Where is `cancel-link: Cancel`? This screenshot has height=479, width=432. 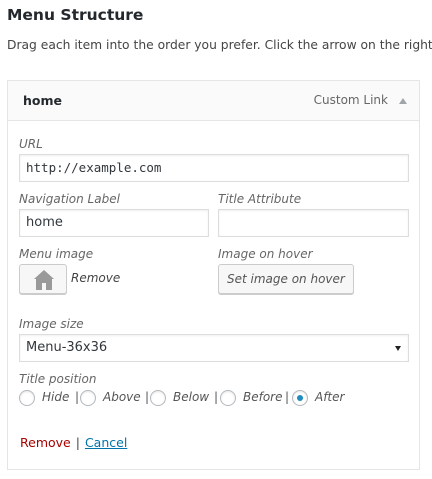
cancel-link: Cancel is located at coordinates (106, 442).